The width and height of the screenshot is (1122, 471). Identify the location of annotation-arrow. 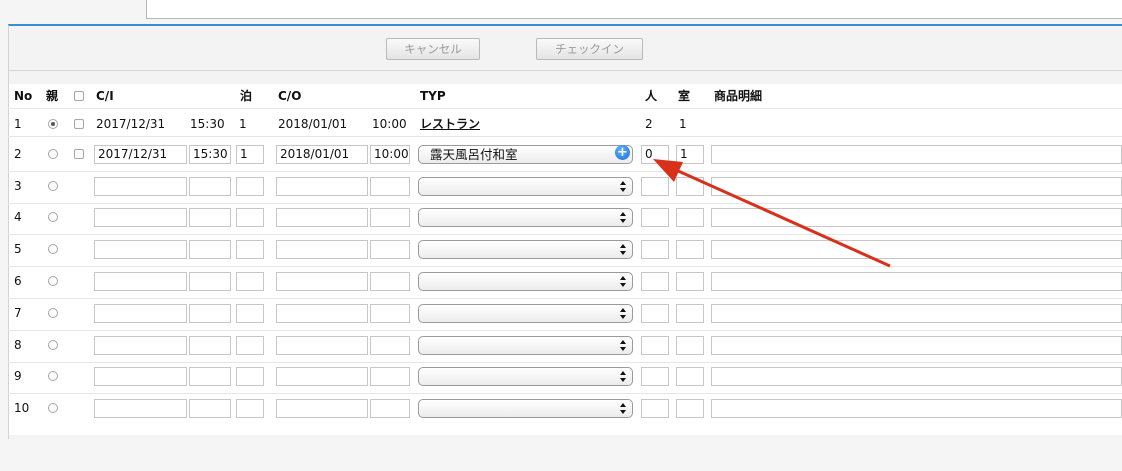
(772, 213).